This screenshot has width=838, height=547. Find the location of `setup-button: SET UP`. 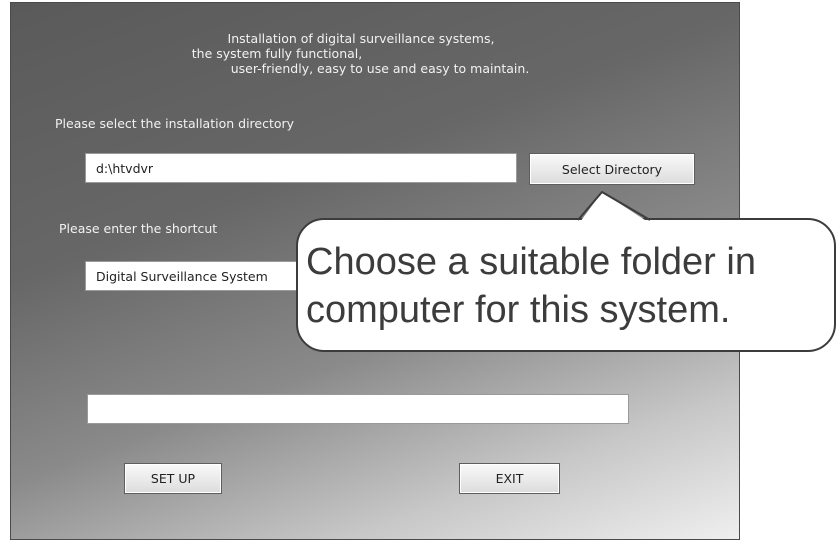

setup-button: SET UP is located at coordinates (173, 478).